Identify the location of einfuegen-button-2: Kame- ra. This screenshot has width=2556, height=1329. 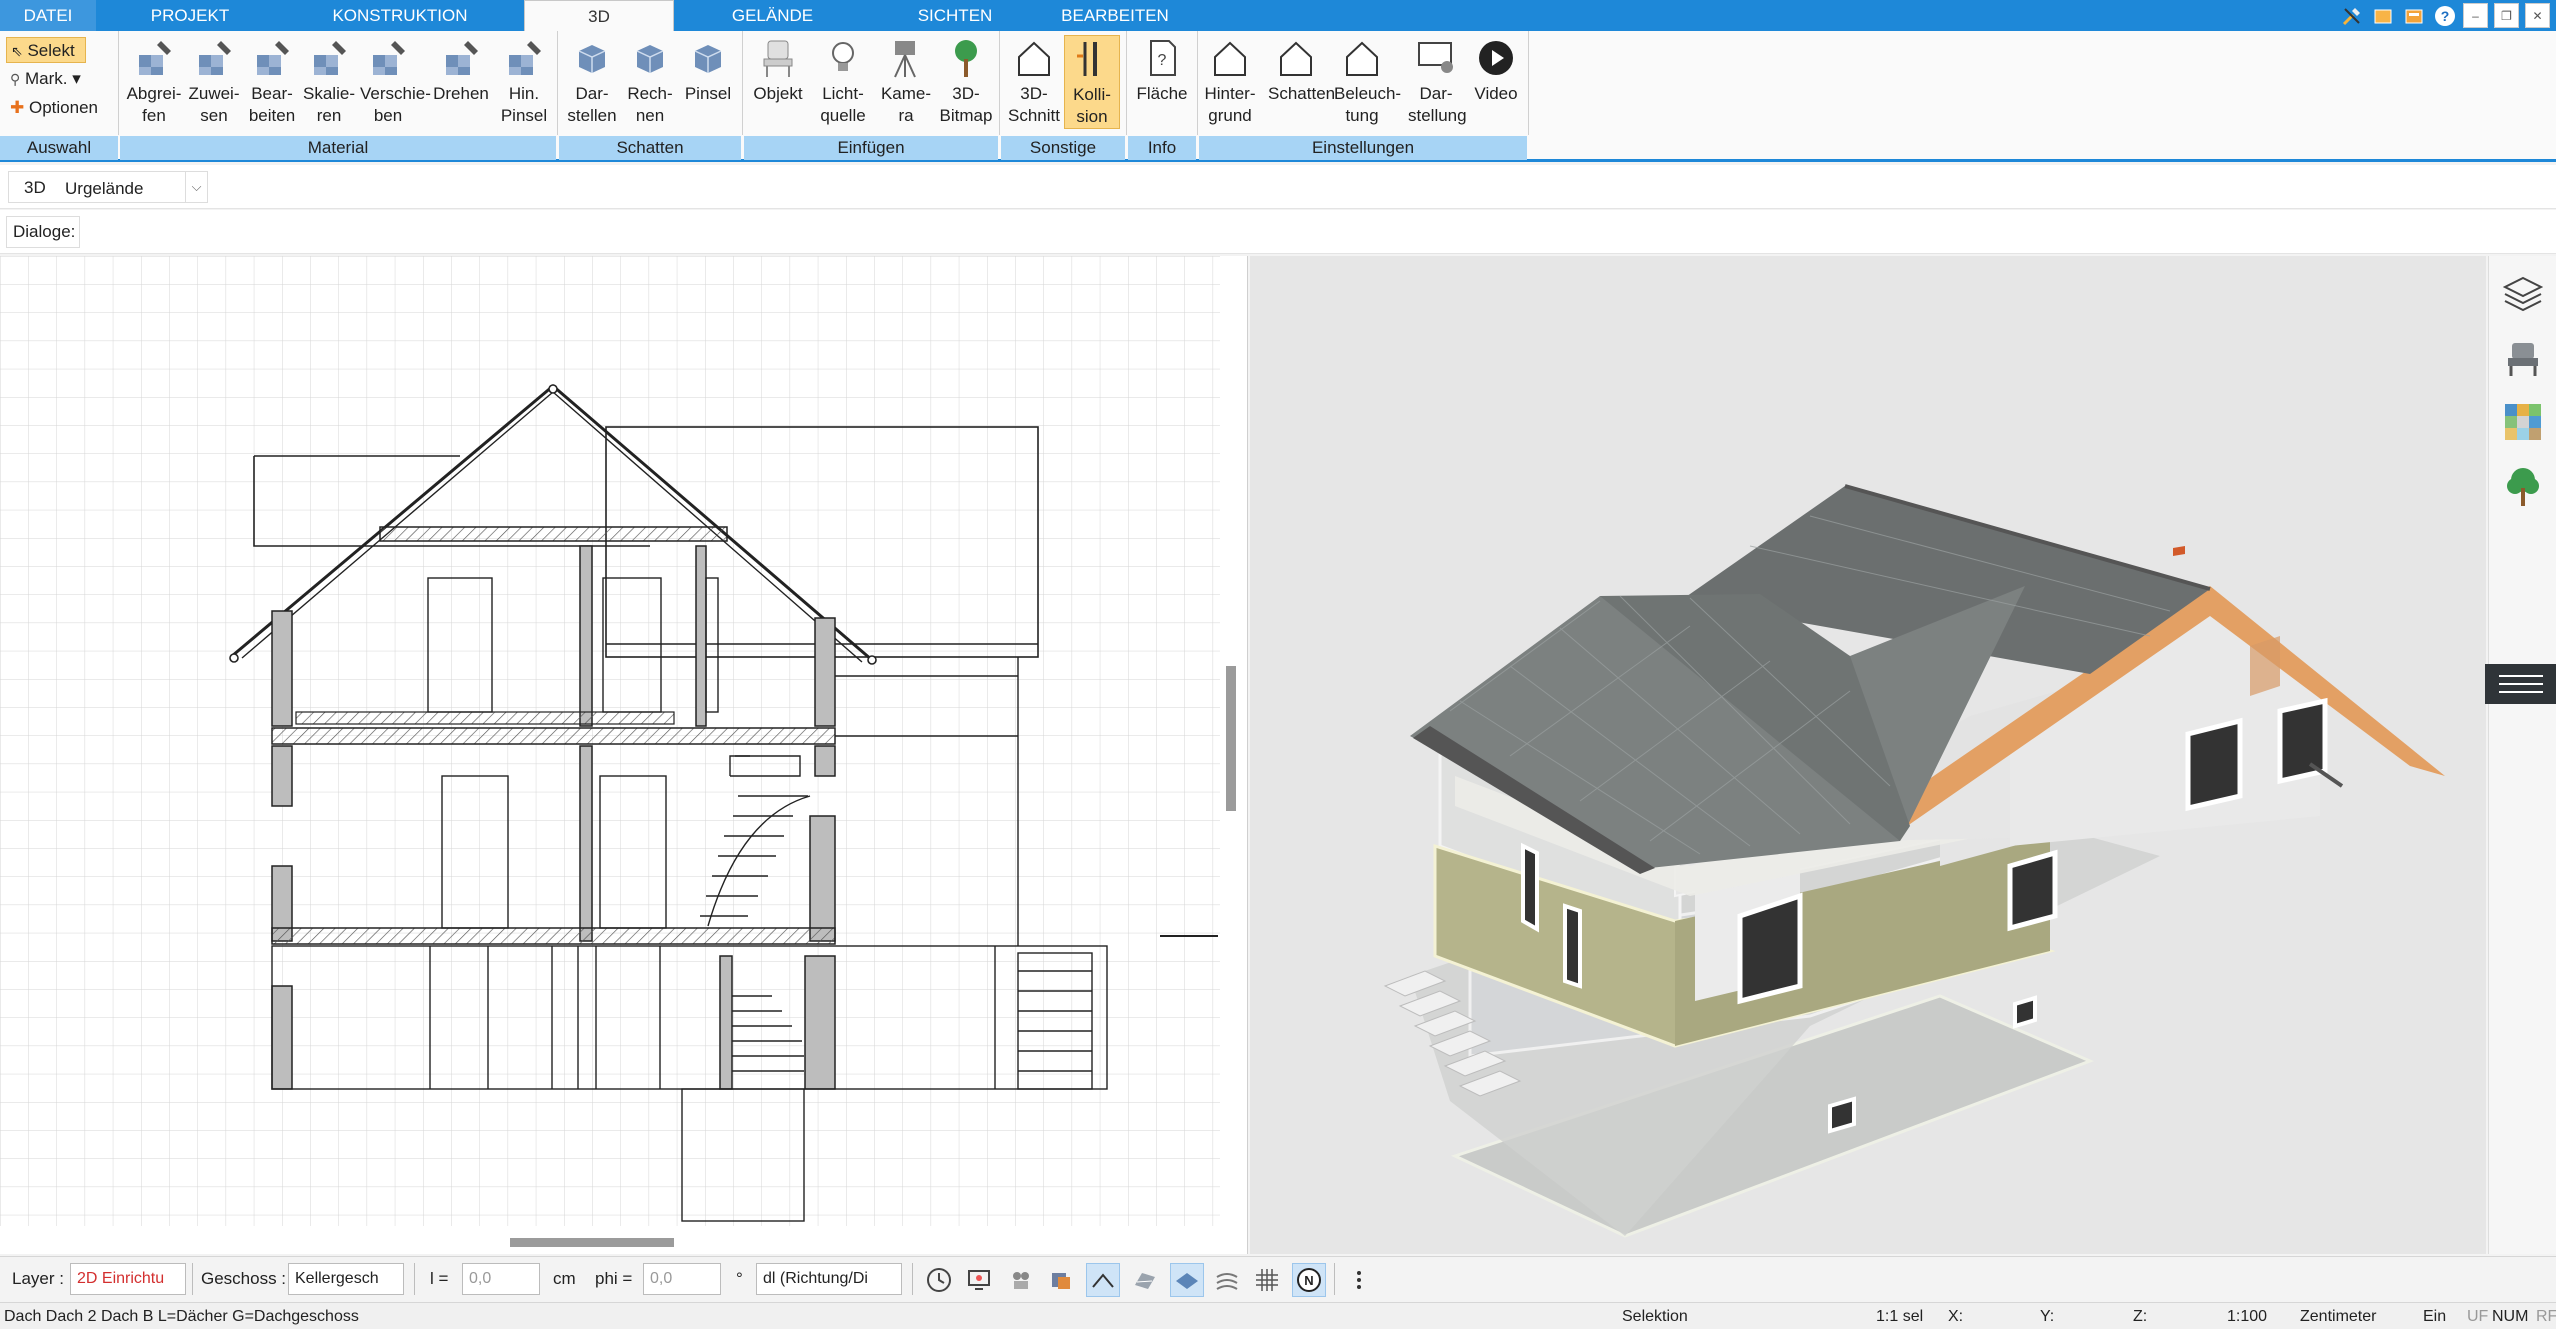
(906, 81).